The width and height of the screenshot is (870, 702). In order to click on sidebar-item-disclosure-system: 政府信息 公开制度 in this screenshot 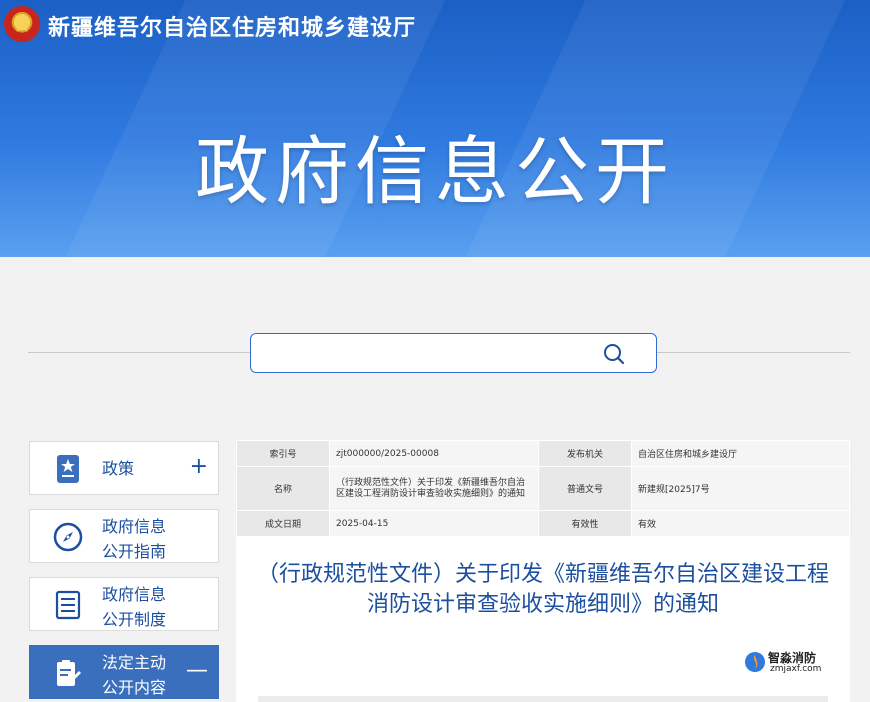, I will do `click(124, 604)`.